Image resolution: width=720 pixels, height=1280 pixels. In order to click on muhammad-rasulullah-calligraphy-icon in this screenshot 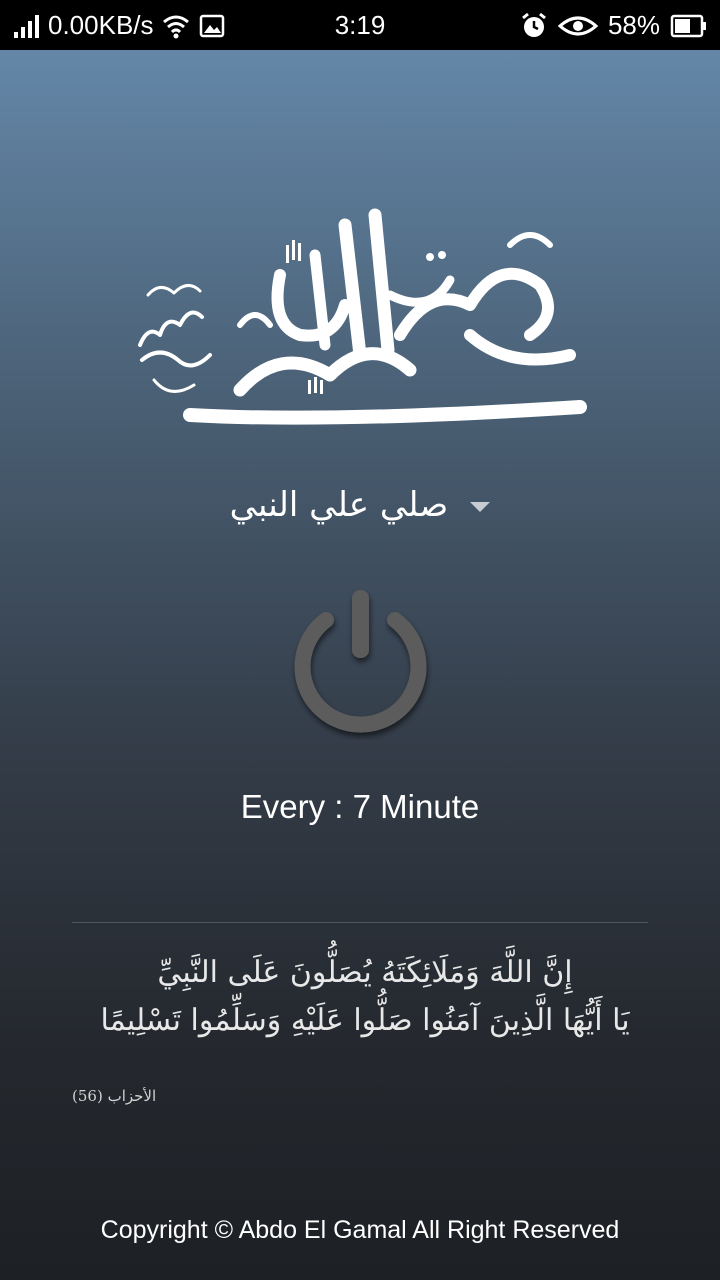, I will do `click(362, 316)`.